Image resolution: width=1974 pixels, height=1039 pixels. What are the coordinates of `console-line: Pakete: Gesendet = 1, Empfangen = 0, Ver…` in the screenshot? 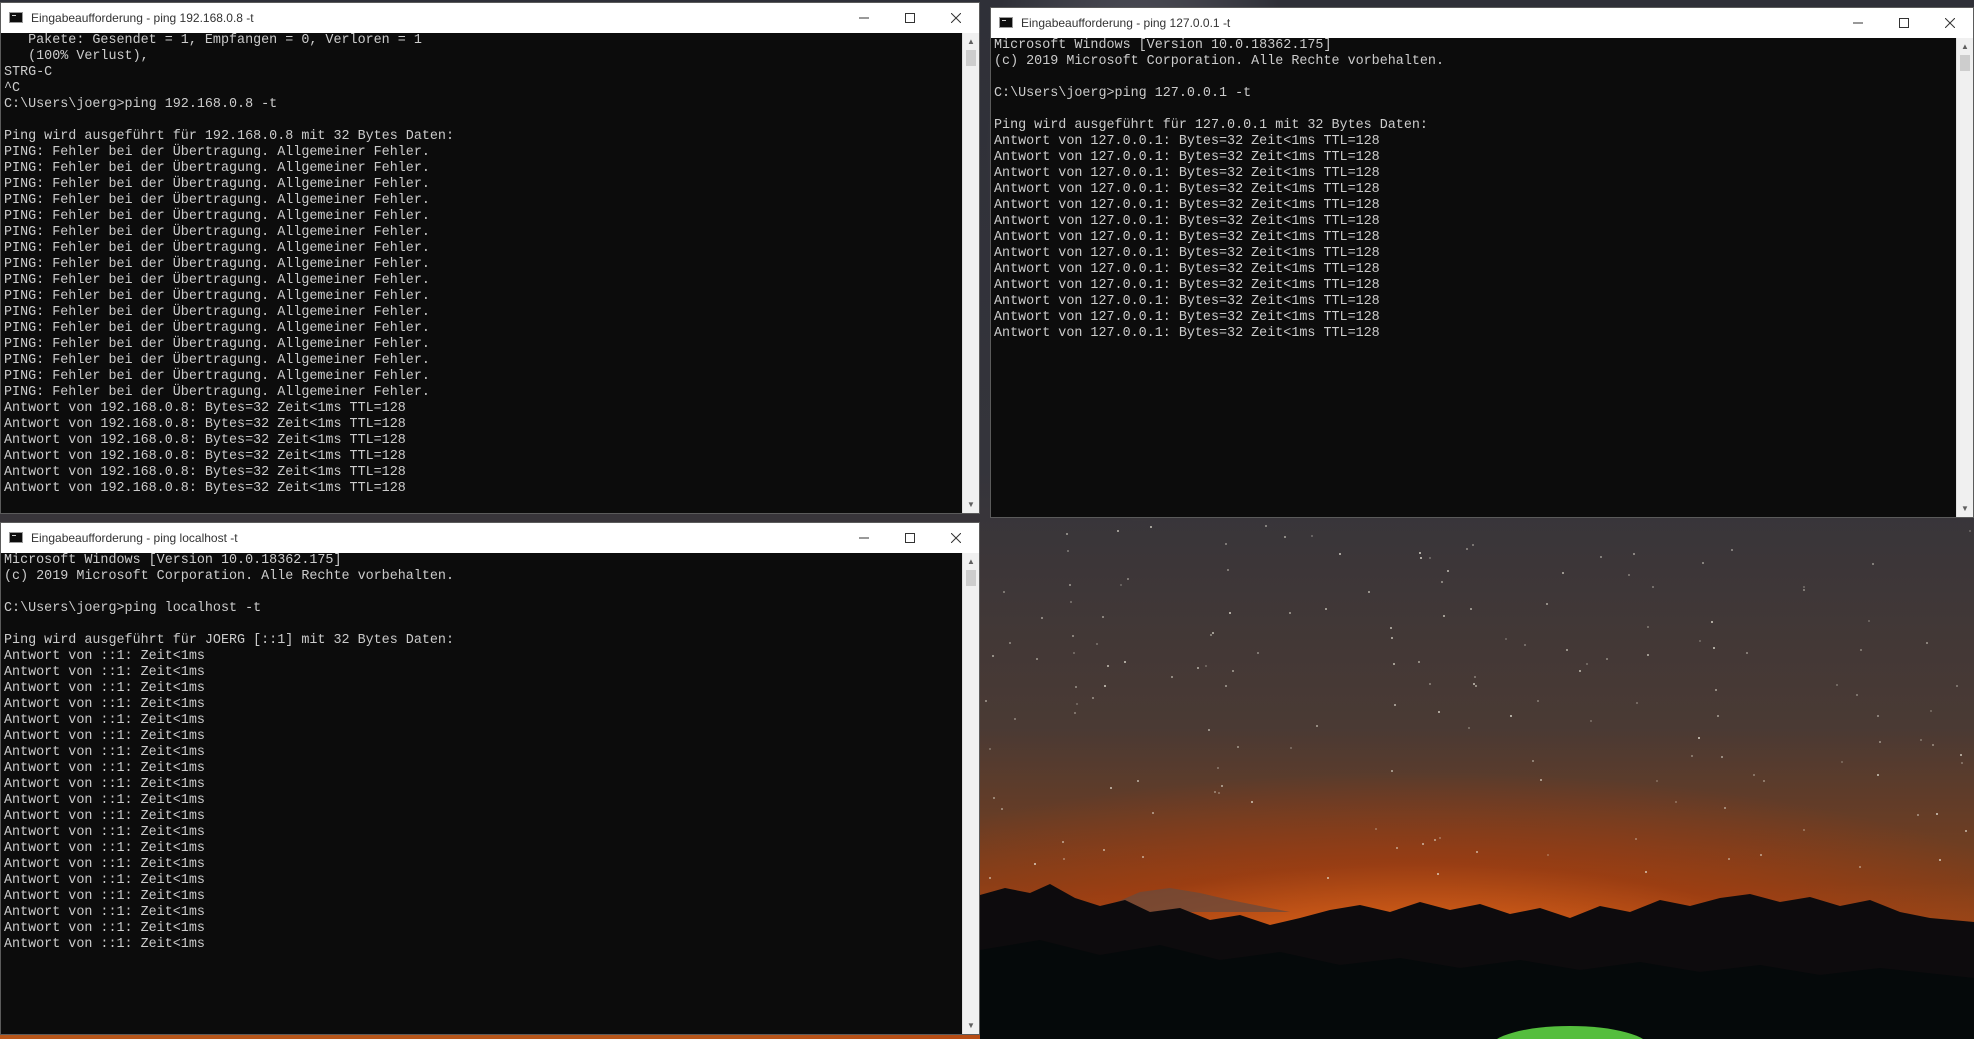 It's located at (213, 40).